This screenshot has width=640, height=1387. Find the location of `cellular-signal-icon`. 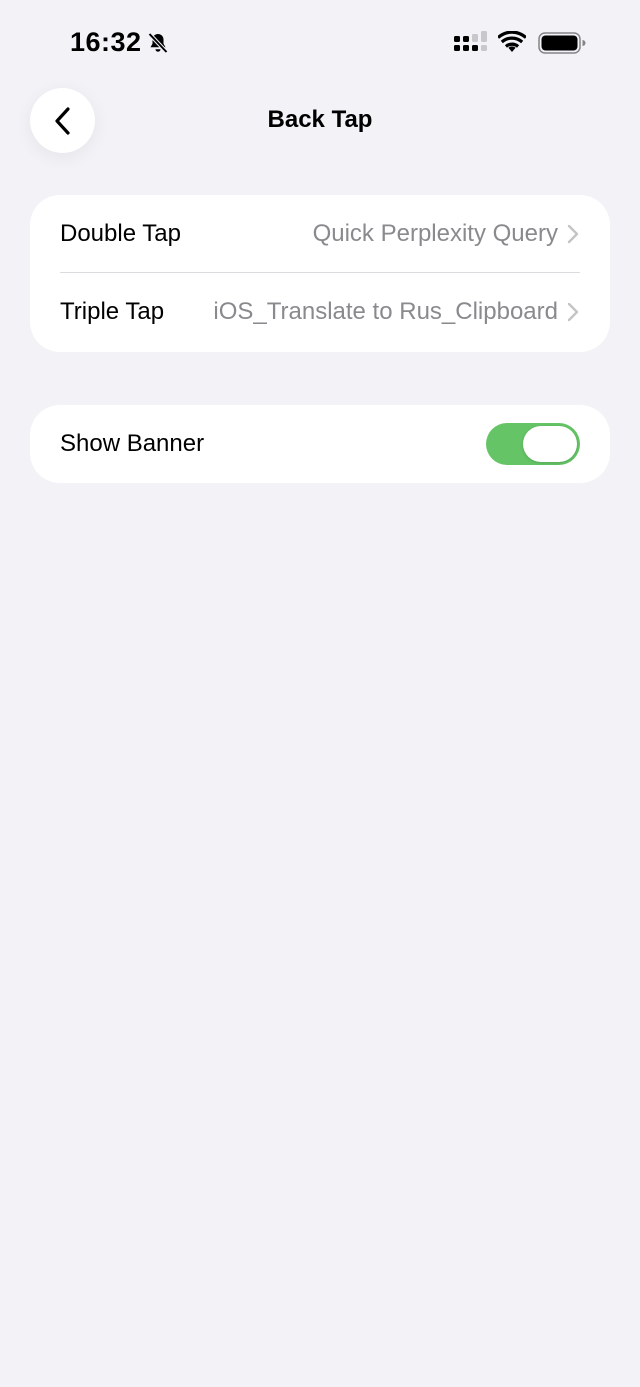

cellular-signal-icon is located at coordinates (470, 41).